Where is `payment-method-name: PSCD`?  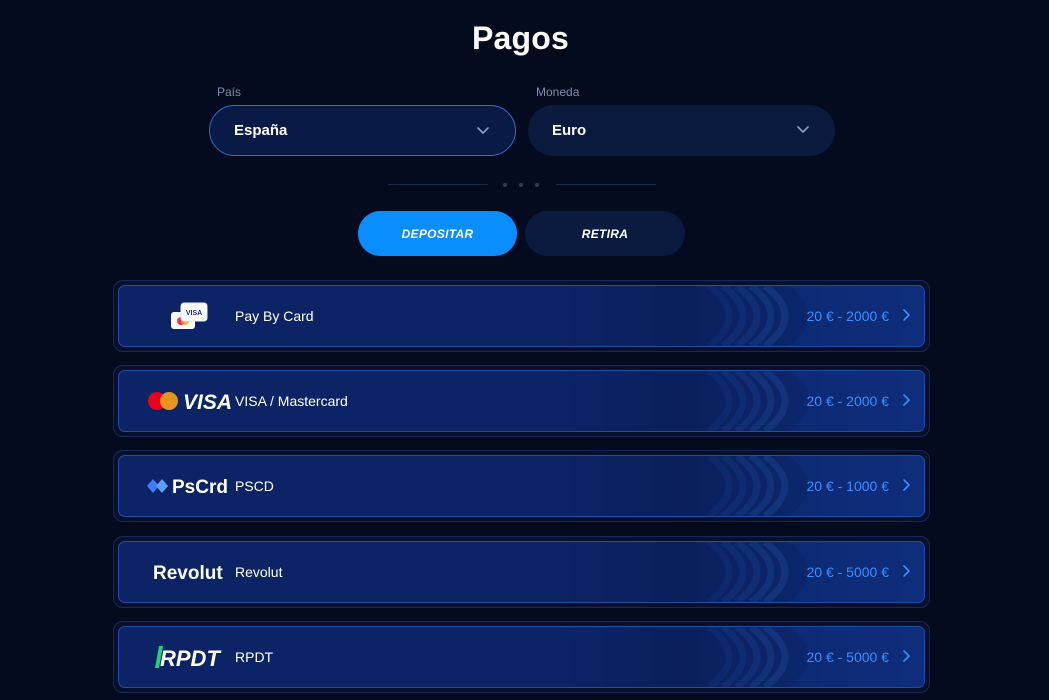 payment-method-name: PSCD is located at coordinates (254, 486).